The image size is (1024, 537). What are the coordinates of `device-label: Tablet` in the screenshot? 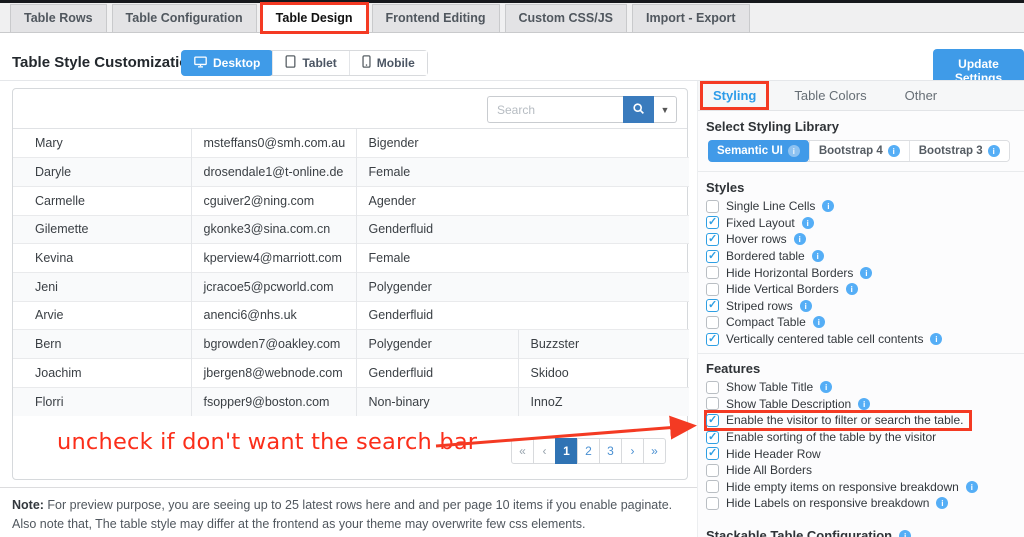 It's located at (319, 63).